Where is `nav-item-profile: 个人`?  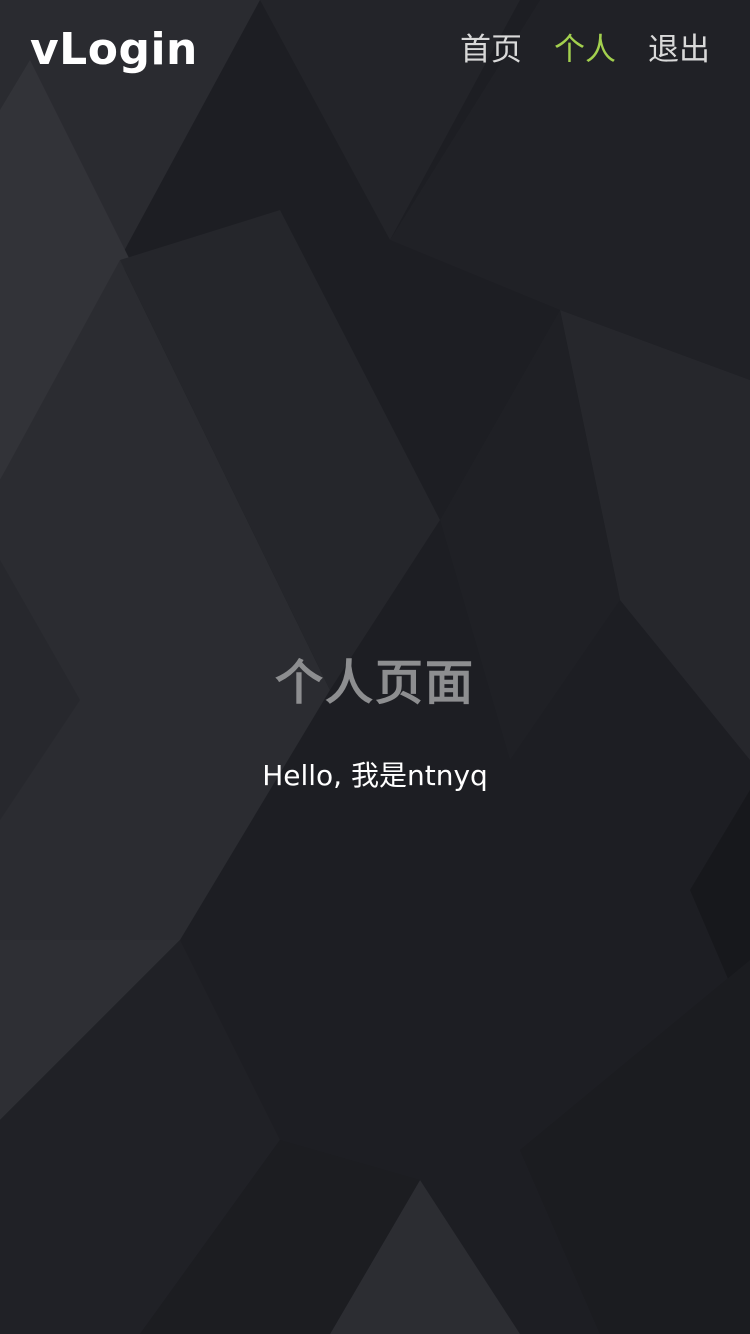
nav-item-profile: 个人 is located at coordinates (585, 50).